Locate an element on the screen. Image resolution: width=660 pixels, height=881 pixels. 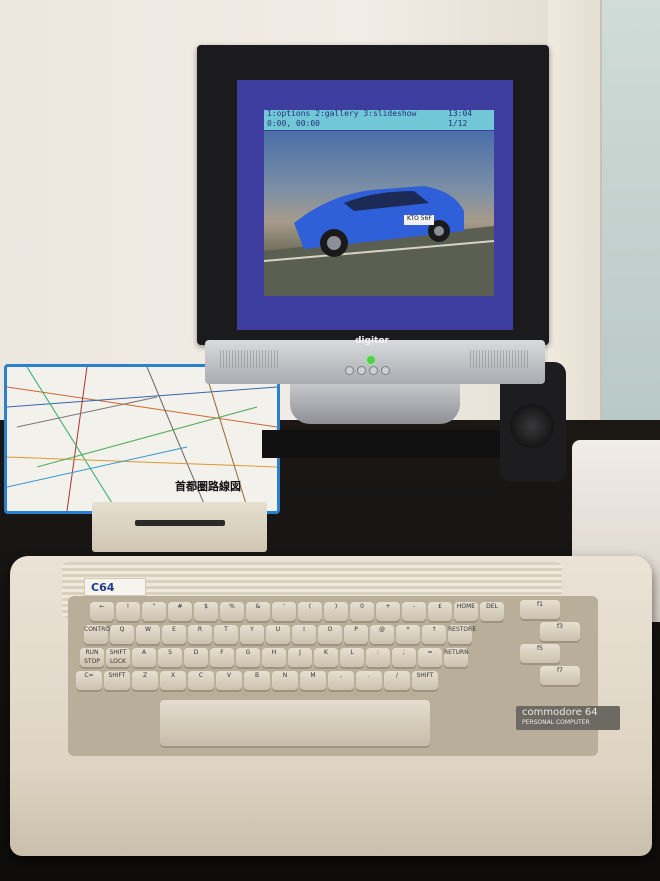
key: . is located at coordinates (369, 680).